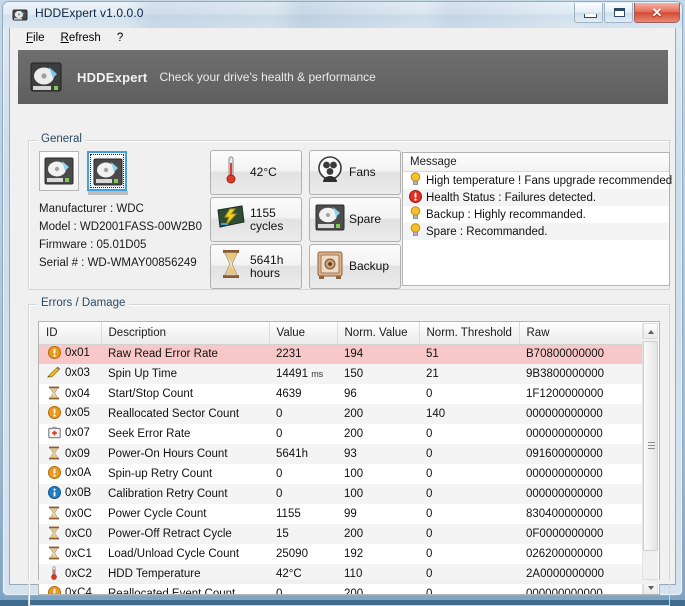 This screenshot has height=606, width=685. I want to click on backup-button: Backup, so click(355, 266).